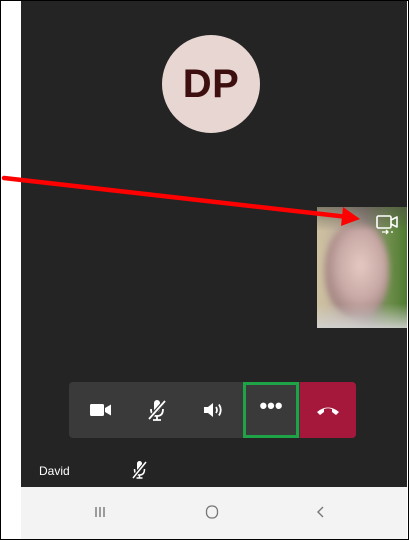 This screenshot has width=409, height=540. I want to click on back-chevron-icon, so click(320, 512).